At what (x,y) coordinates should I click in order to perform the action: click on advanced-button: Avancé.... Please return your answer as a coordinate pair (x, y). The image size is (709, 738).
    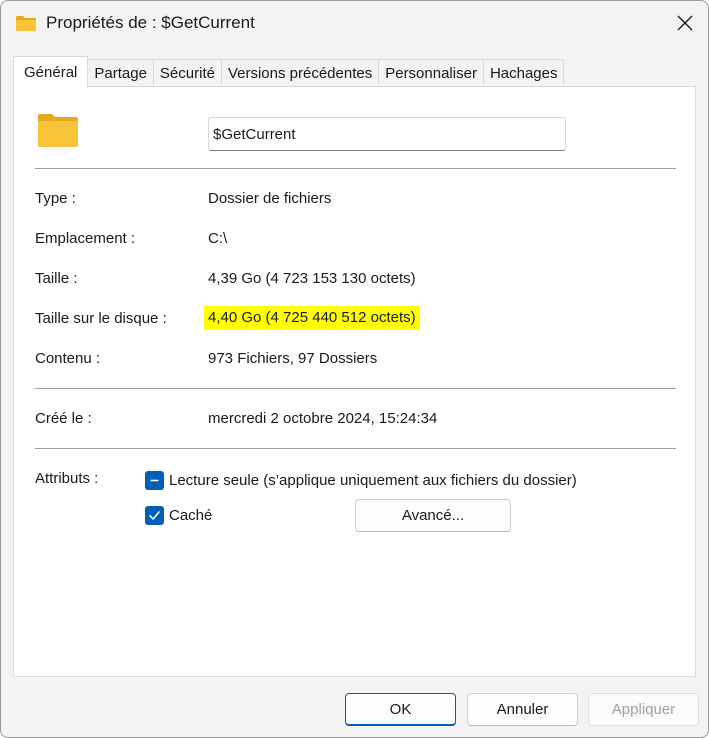
    Looking at the image, I should click on (433, 515).